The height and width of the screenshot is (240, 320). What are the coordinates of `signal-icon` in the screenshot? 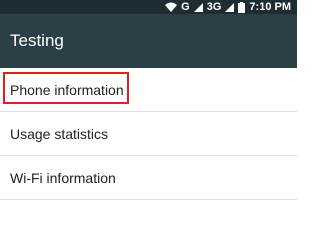 It's located at (198, 7).